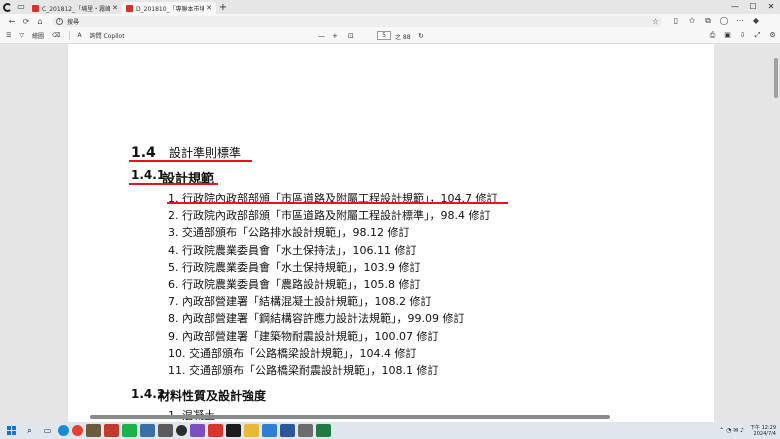  I want to click on menu-icon: ⋯, so click(740, 21).